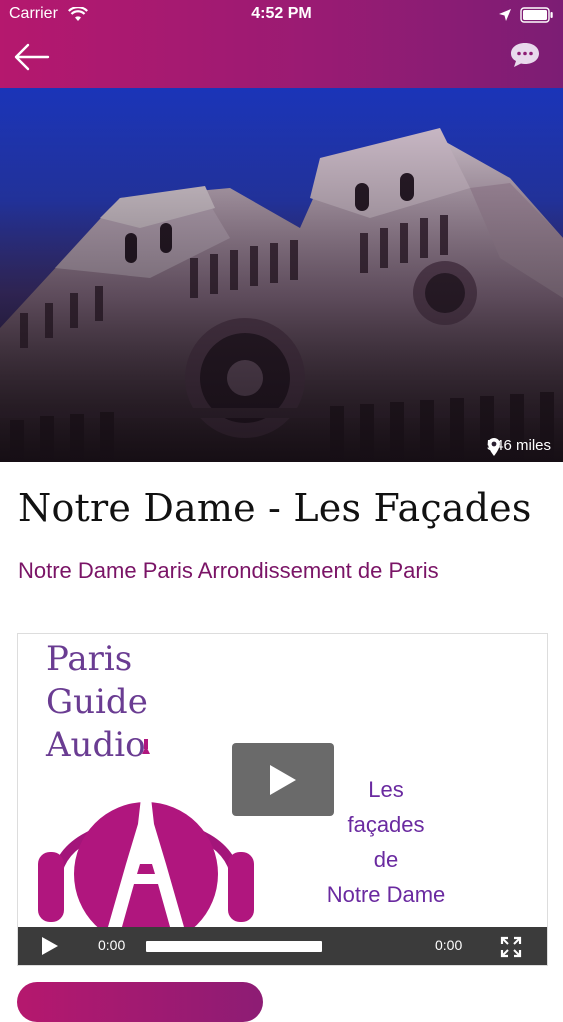 The height and width of the screenshot is (1022, 563). I want to click on status-bar: Carrier 4:52 PM, so click(281, 15).